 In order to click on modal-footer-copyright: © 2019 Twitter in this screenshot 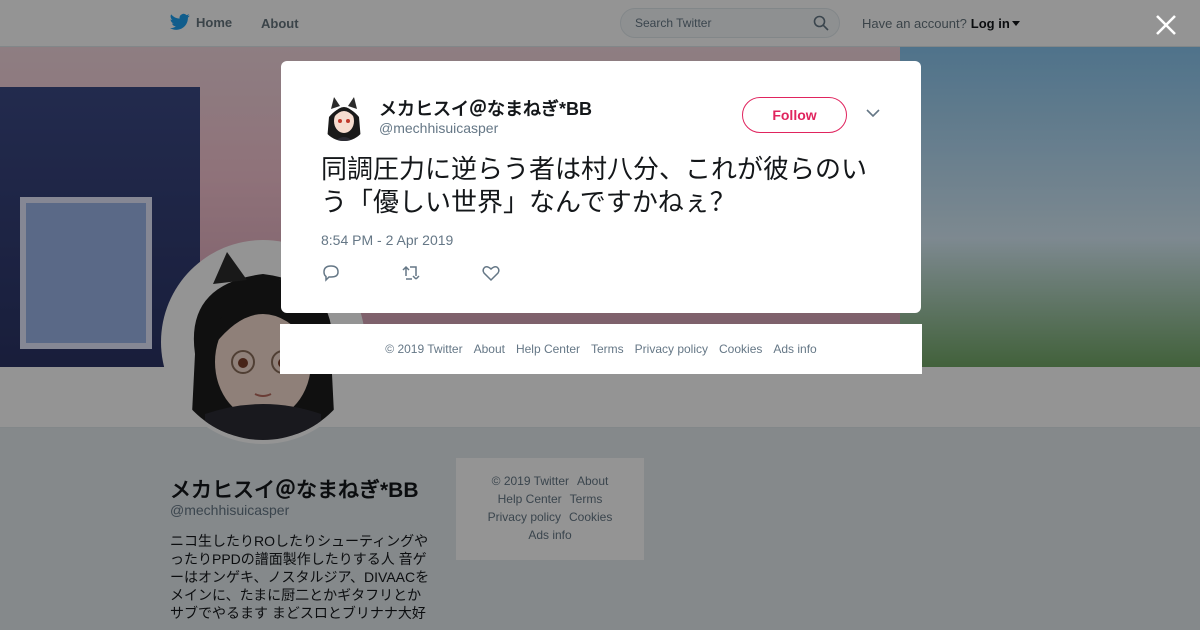, I will do `click(424, 349)`.